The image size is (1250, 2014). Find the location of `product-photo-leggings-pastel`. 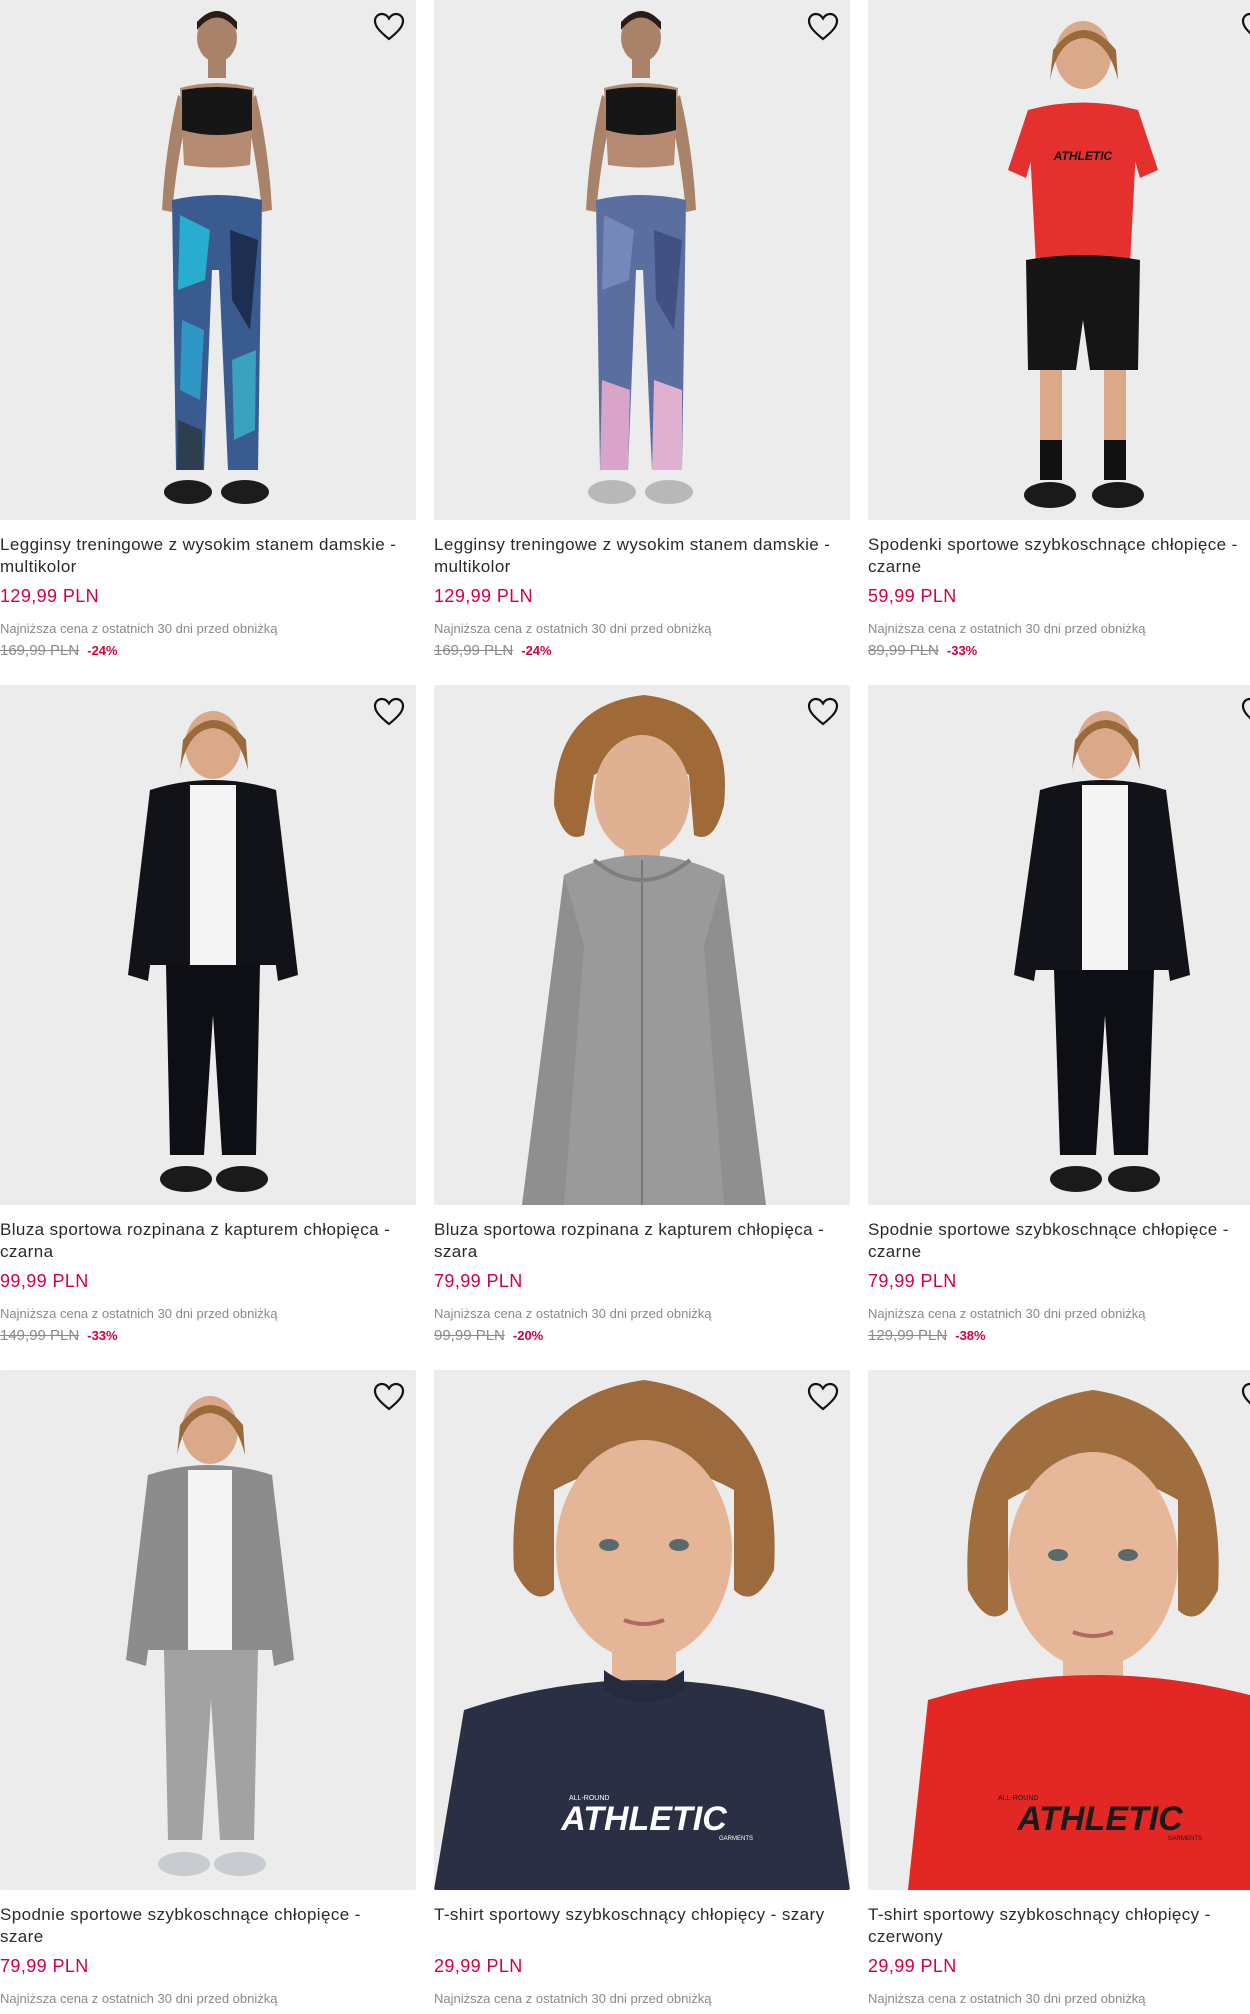

product-photo-leggings-pastel is located at coordinates (642, 260).